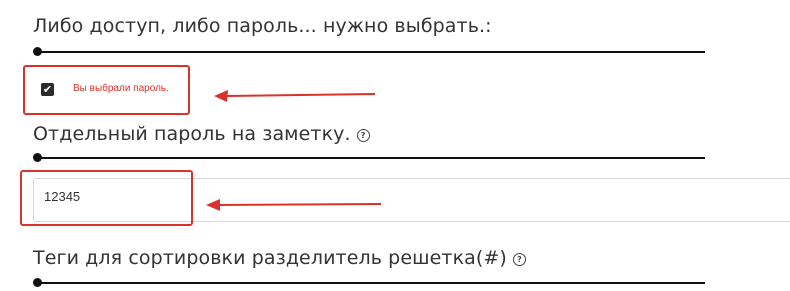 Image resolution: width=790 pixels, height=291 pixels. What do you see at coordinates (121, 88) in the screenshot?
I see `password-checkbox-label: Вы выбрали пароль.` at bounding box center [121, 88].